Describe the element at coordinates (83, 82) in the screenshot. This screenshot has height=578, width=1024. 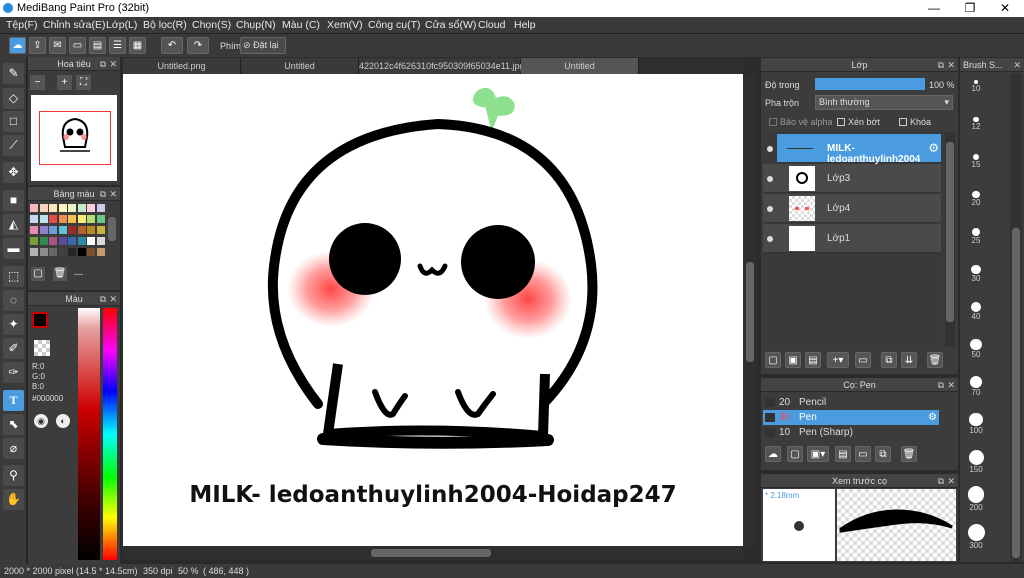
I see `fit-icon: ⛶` at that location.